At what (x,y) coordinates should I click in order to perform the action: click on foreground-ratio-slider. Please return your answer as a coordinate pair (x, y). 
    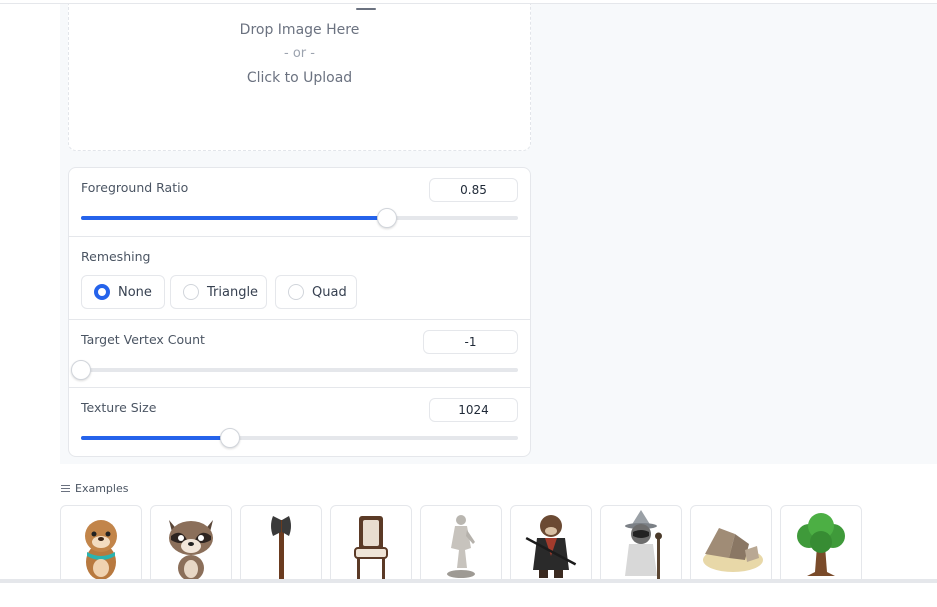
    Looking at the image, I should click on (299, 218).